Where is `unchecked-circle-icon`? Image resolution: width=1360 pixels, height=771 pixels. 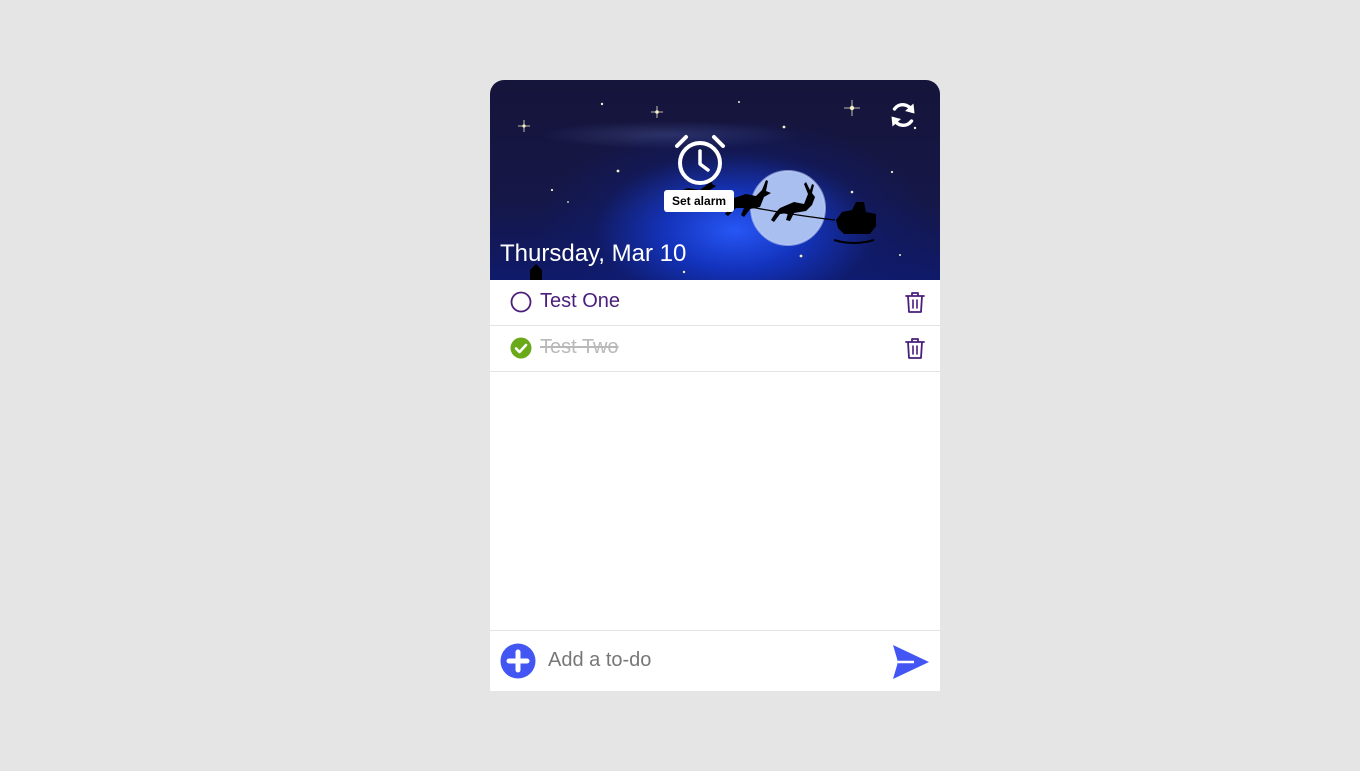 unchecked-circle-icon is located at coordinates (521, 302).